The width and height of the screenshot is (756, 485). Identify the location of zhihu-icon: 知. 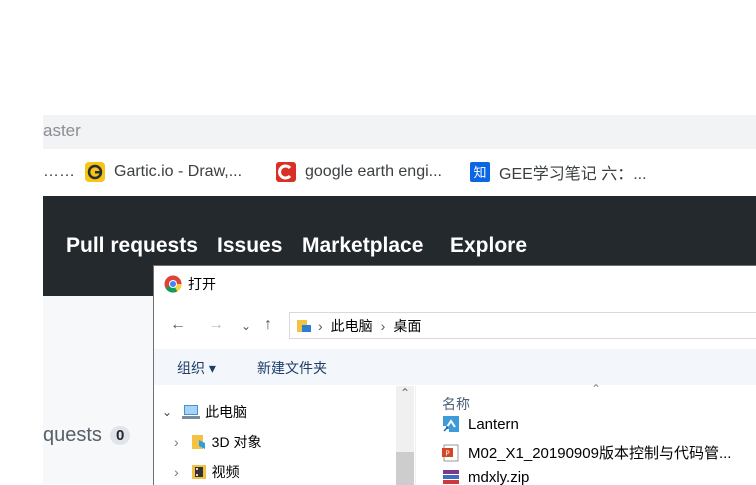
(480, 172).